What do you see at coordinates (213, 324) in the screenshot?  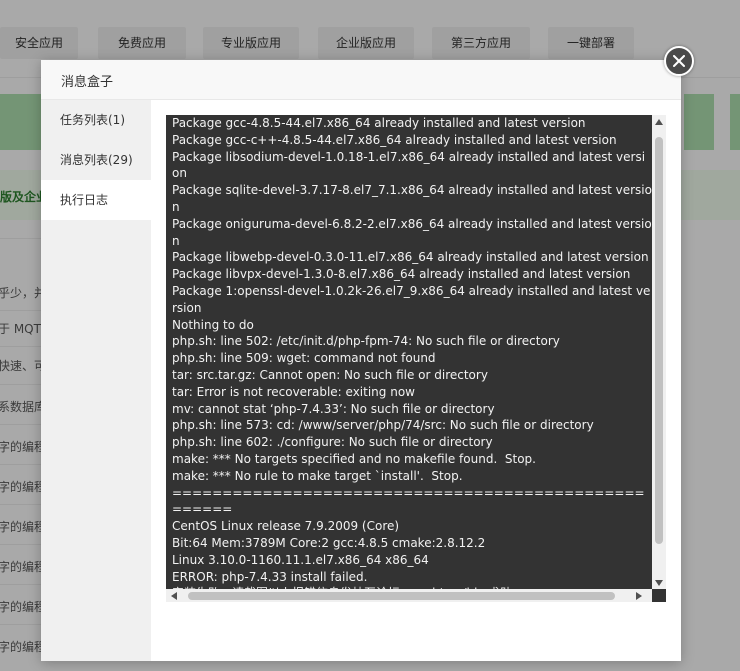 I see `log-line: Nothing to do` at bounding box center [213, 324].